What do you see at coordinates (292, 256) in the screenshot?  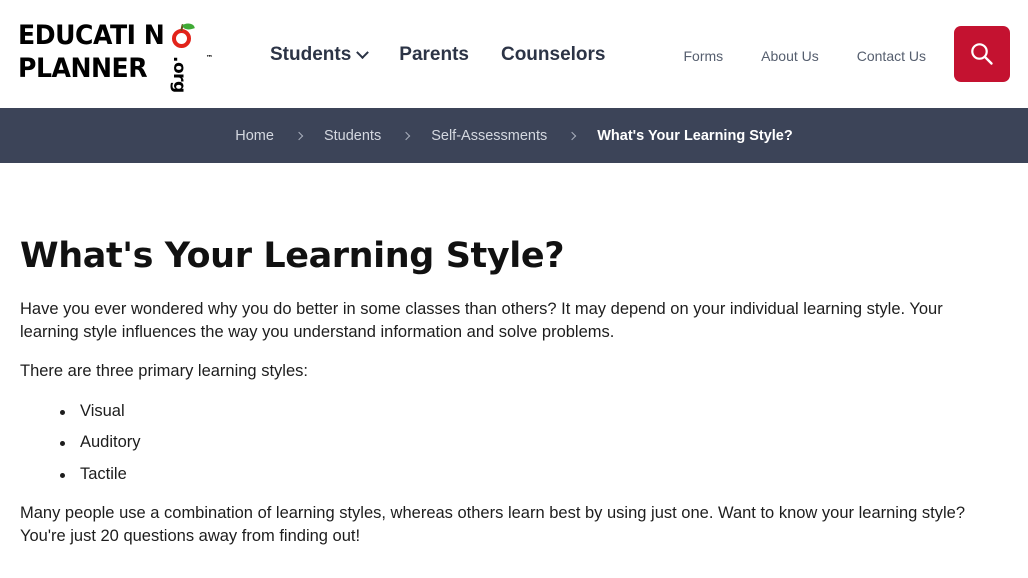 I see `page-title: What's Your Learning Style?` at bounding box center [292, 256].